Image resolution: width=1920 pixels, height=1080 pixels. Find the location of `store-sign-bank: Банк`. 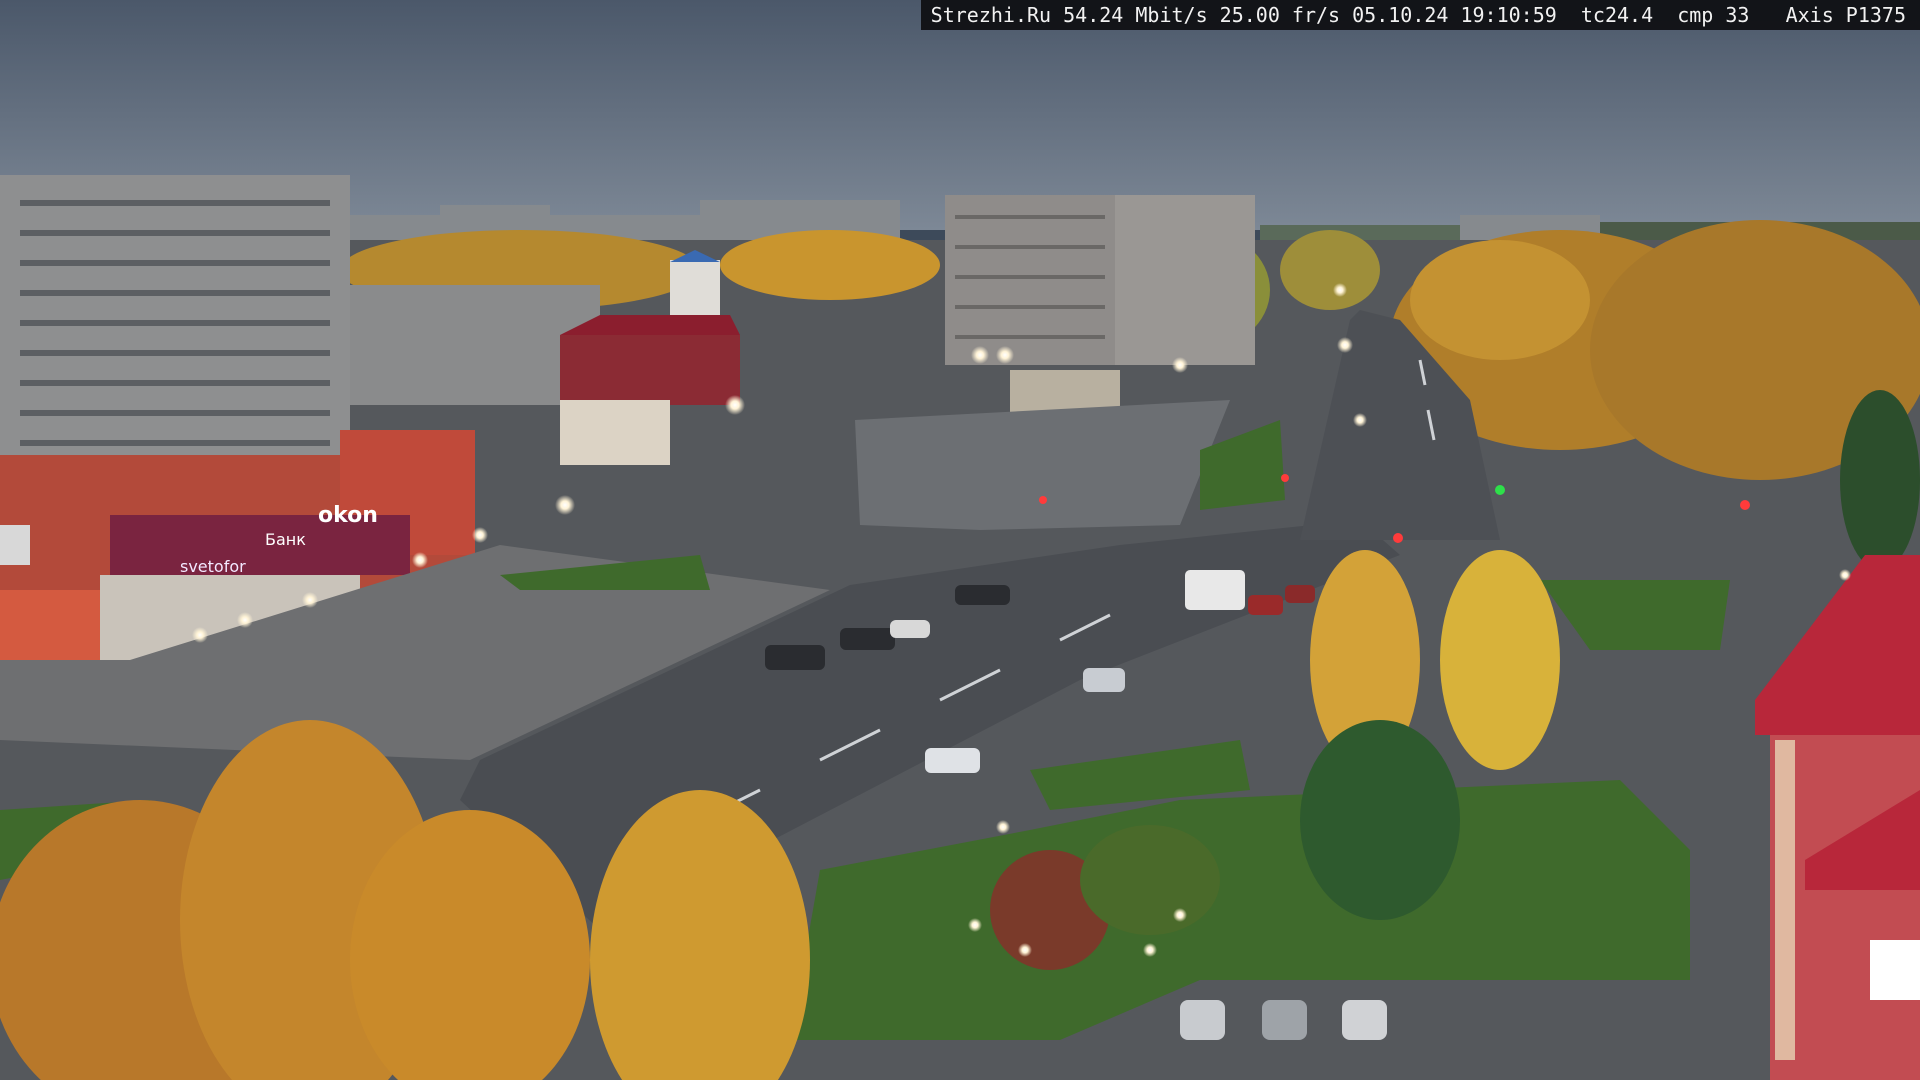

store-sign-bank: Банк is located at coordinates (285, 539).